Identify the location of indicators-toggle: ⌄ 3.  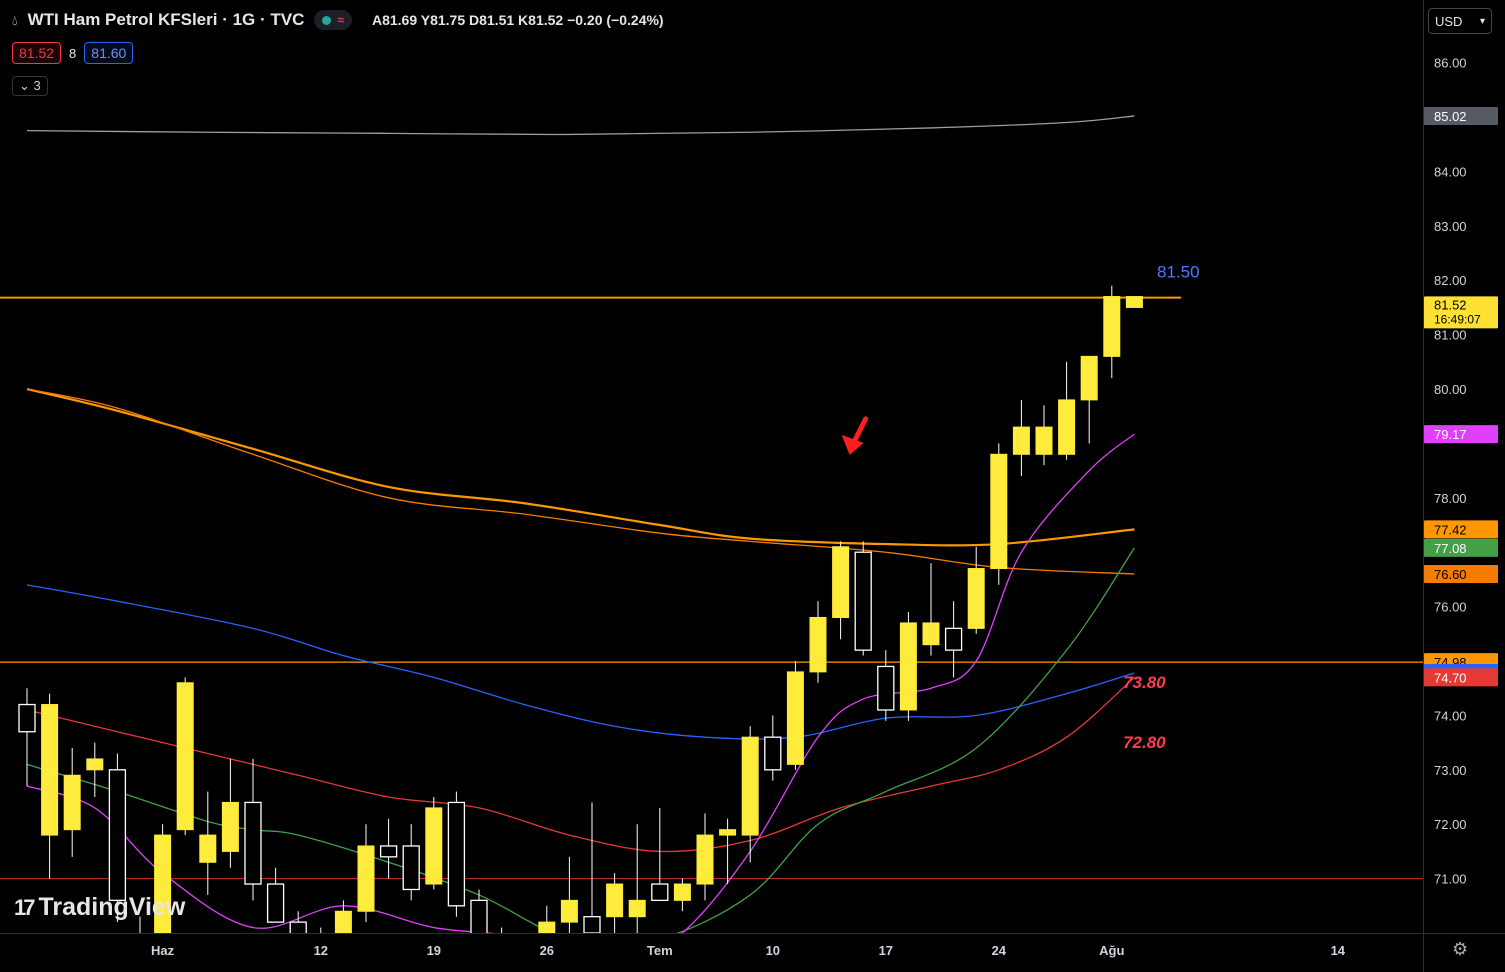
(30, 86).